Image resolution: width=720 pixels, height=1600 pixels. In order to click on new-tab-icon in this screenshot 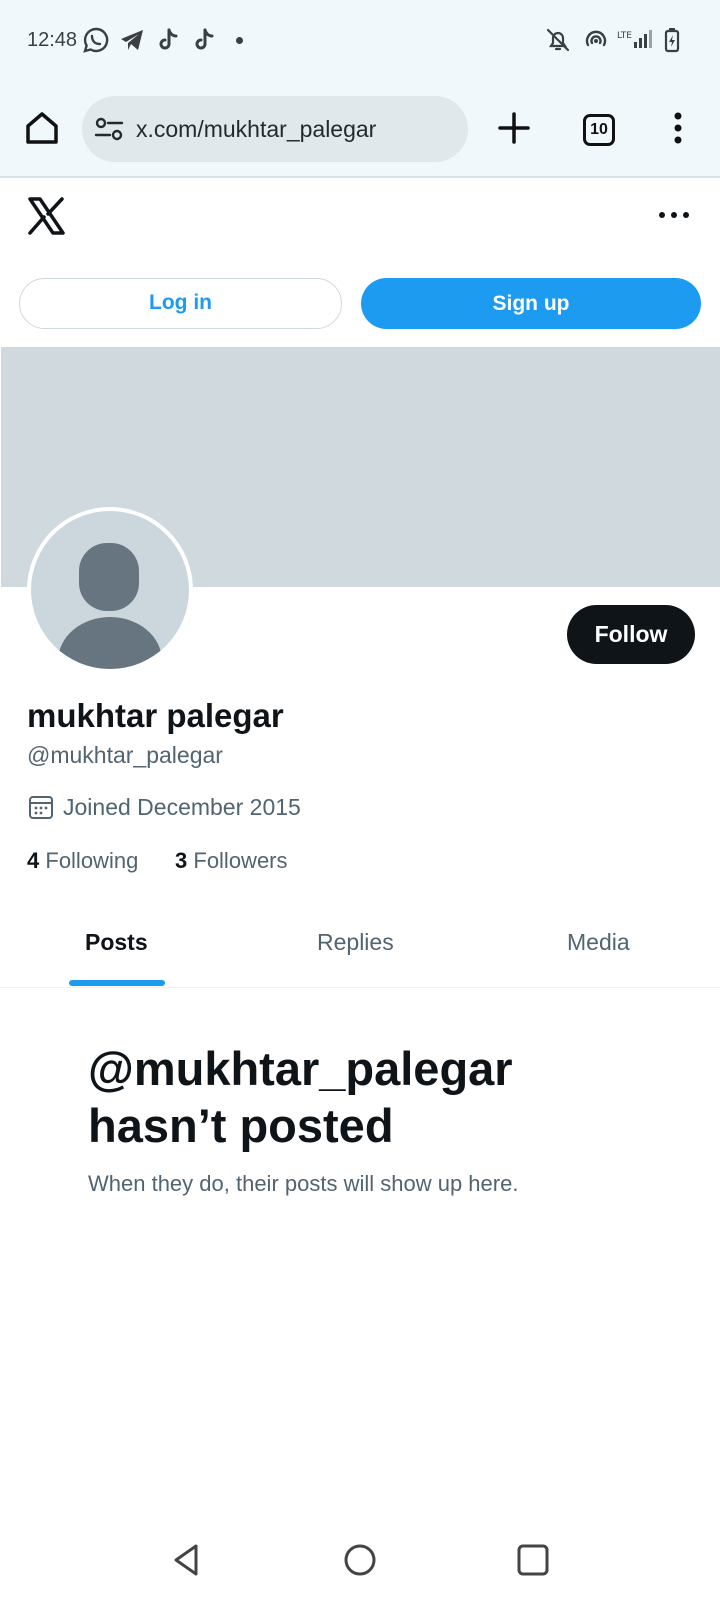, I will do `click(514, 128)`.